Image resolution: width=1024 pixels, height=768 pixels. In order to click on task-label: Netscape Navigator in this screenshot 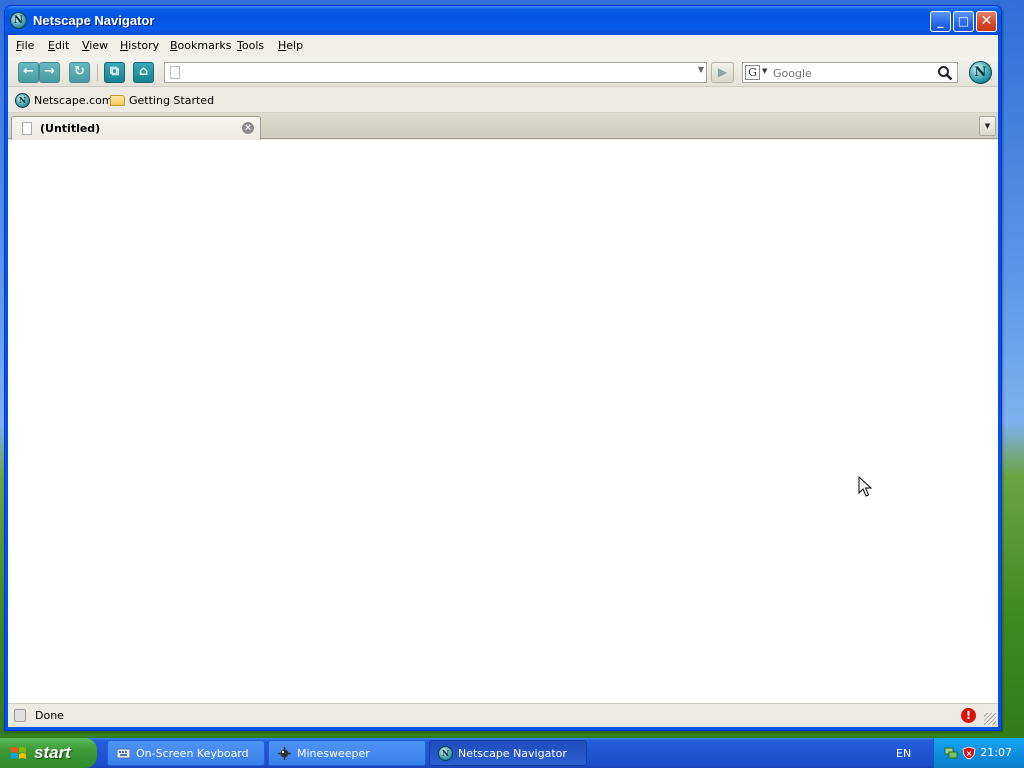, I will do `click(512, 753)`.